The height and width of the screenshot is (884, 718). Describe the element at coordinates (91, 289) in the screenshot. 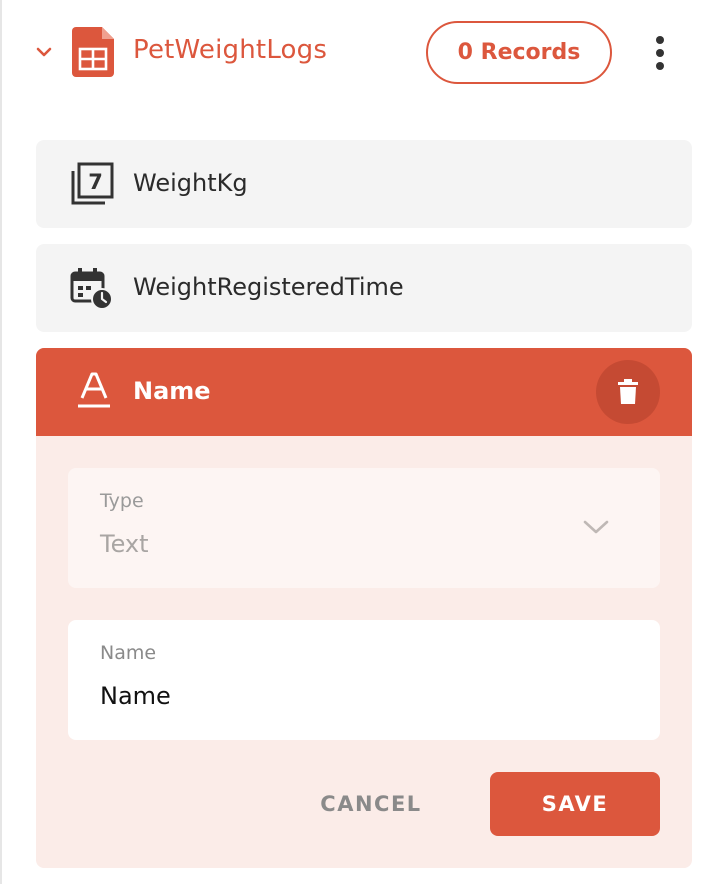

I see `calendar-clock-icon` at that location.